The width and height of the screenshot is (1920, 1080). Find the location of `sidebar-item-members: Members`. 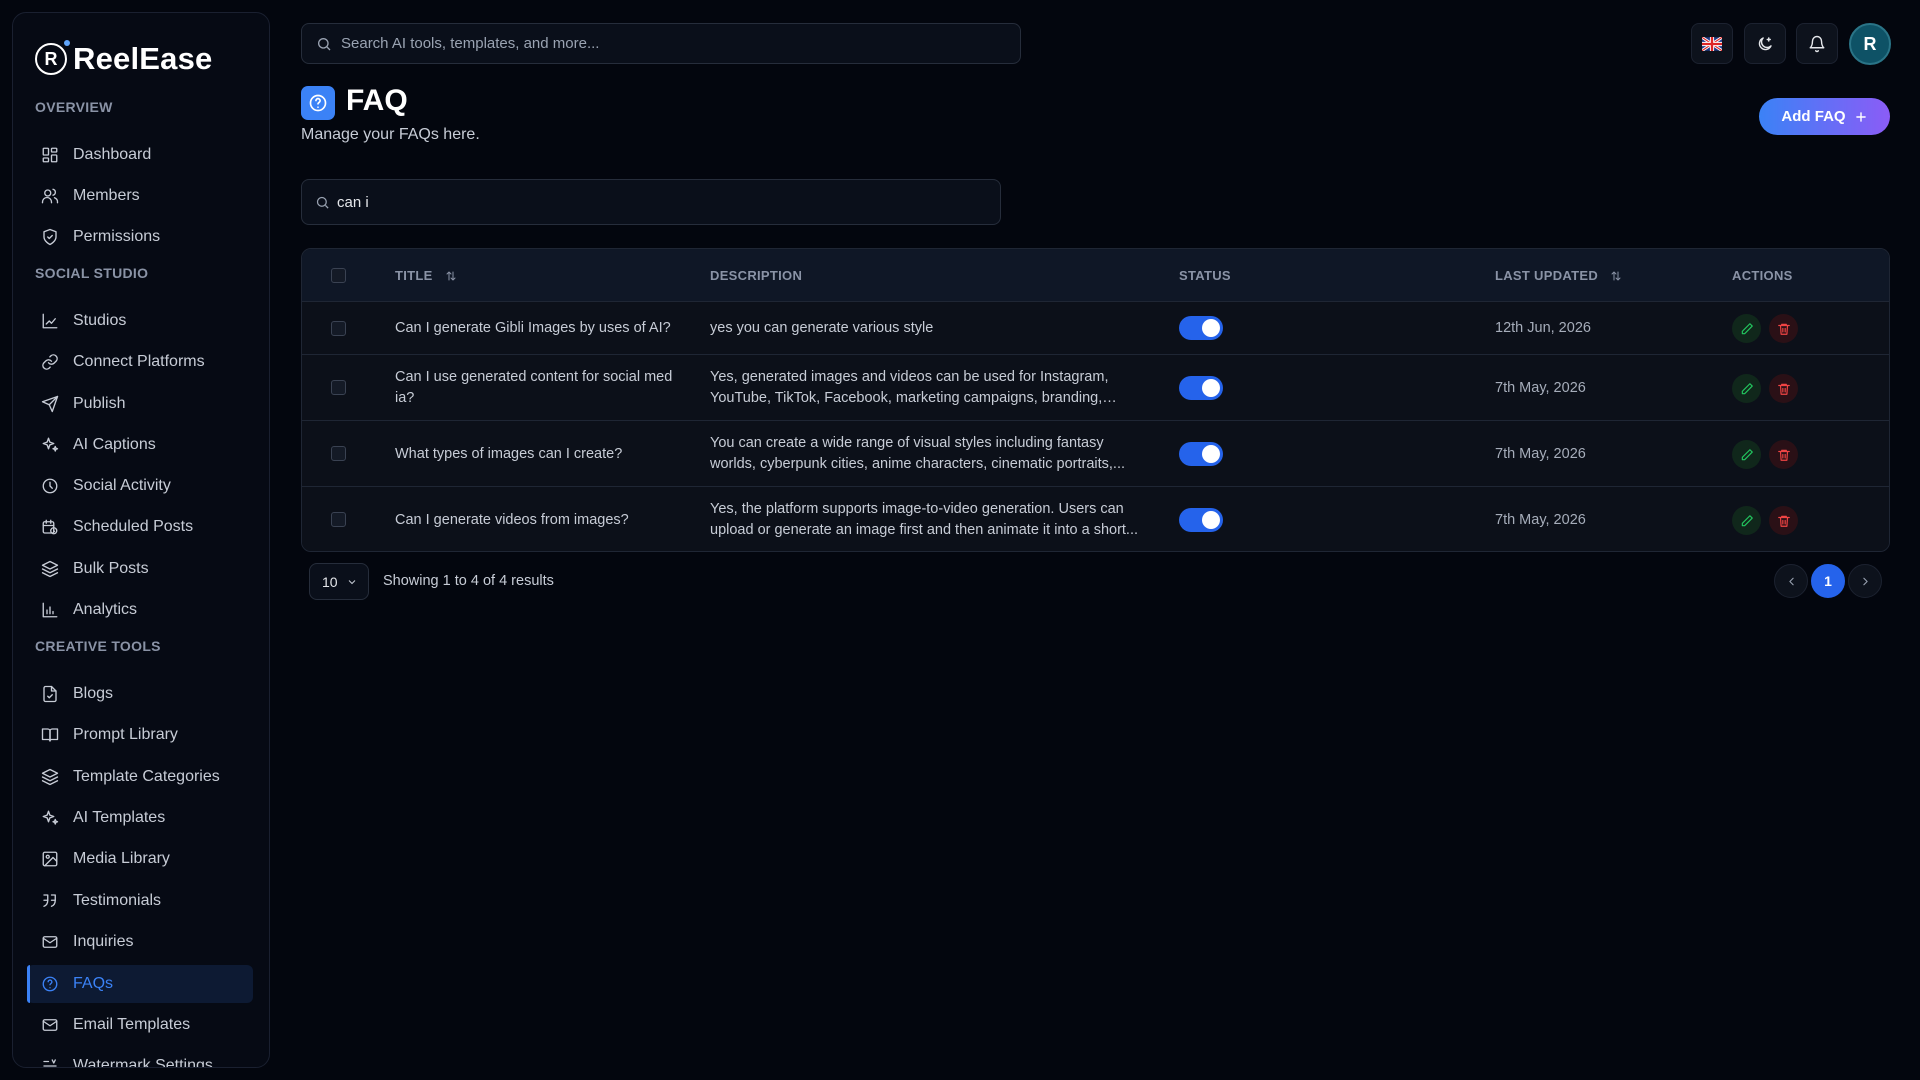

sidebar-item-members: Members is located at coordinates (140, 196).